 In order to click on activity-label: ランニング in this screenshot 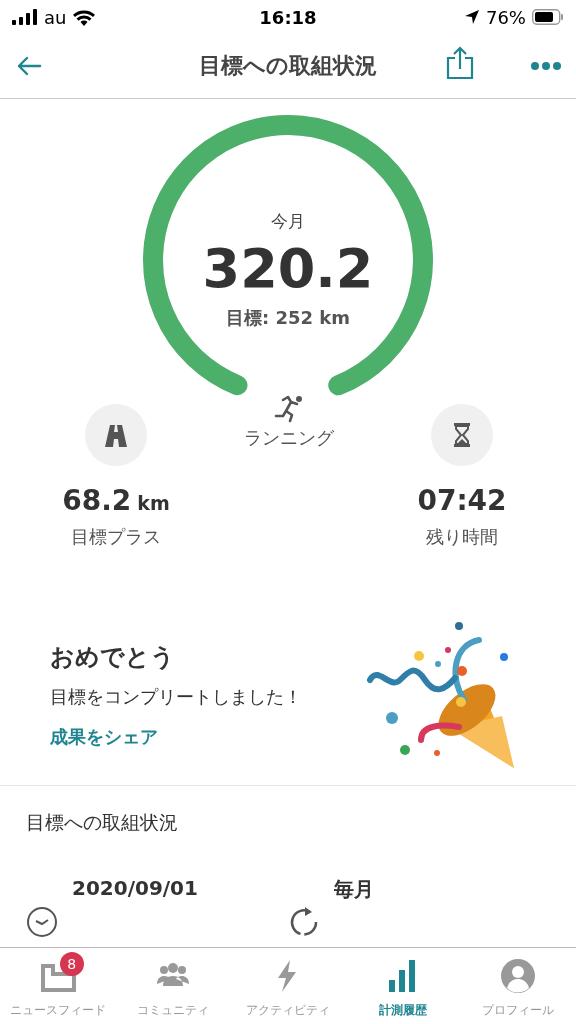, I will do `click(289, 438)`.